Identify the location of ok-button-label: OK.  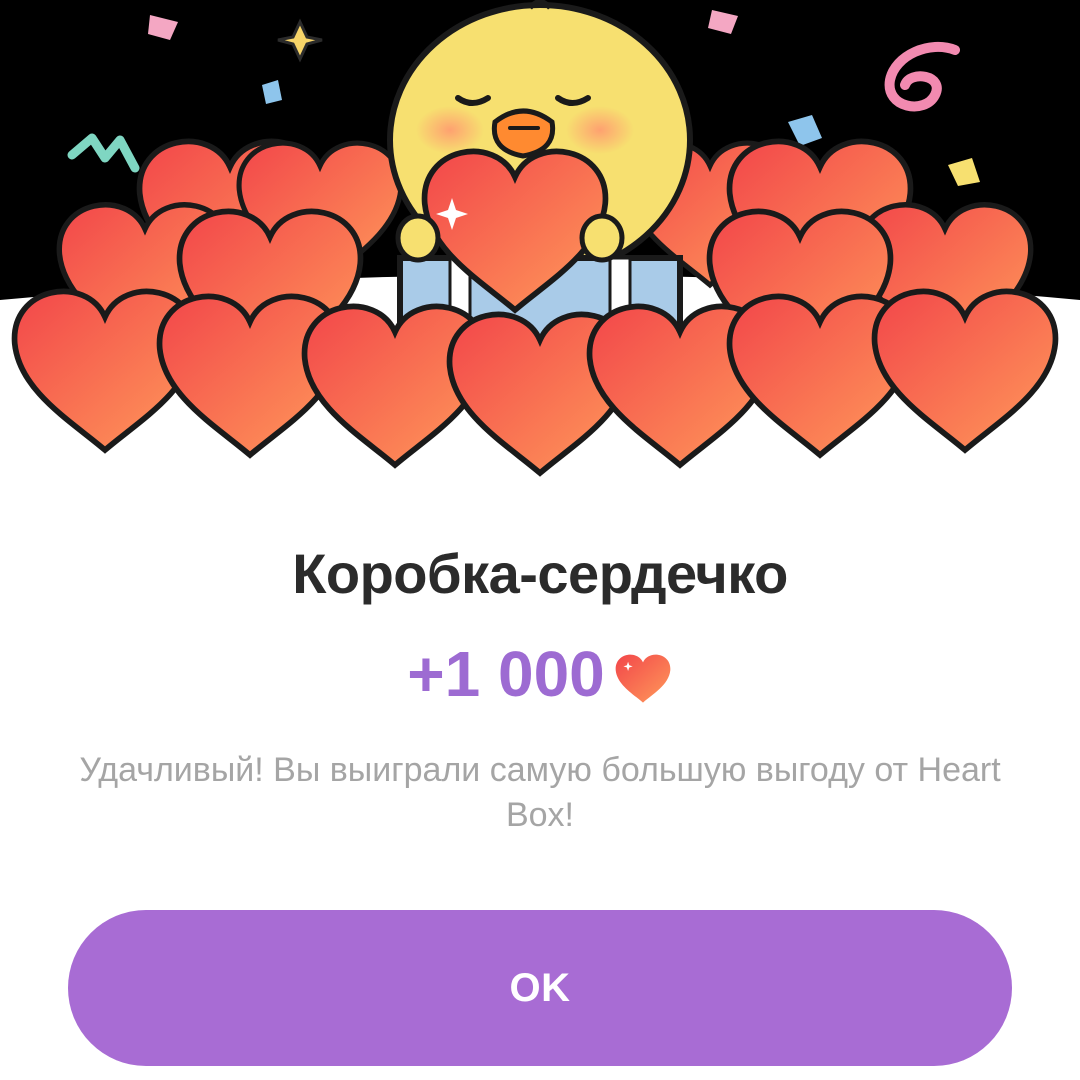
(540, 987).